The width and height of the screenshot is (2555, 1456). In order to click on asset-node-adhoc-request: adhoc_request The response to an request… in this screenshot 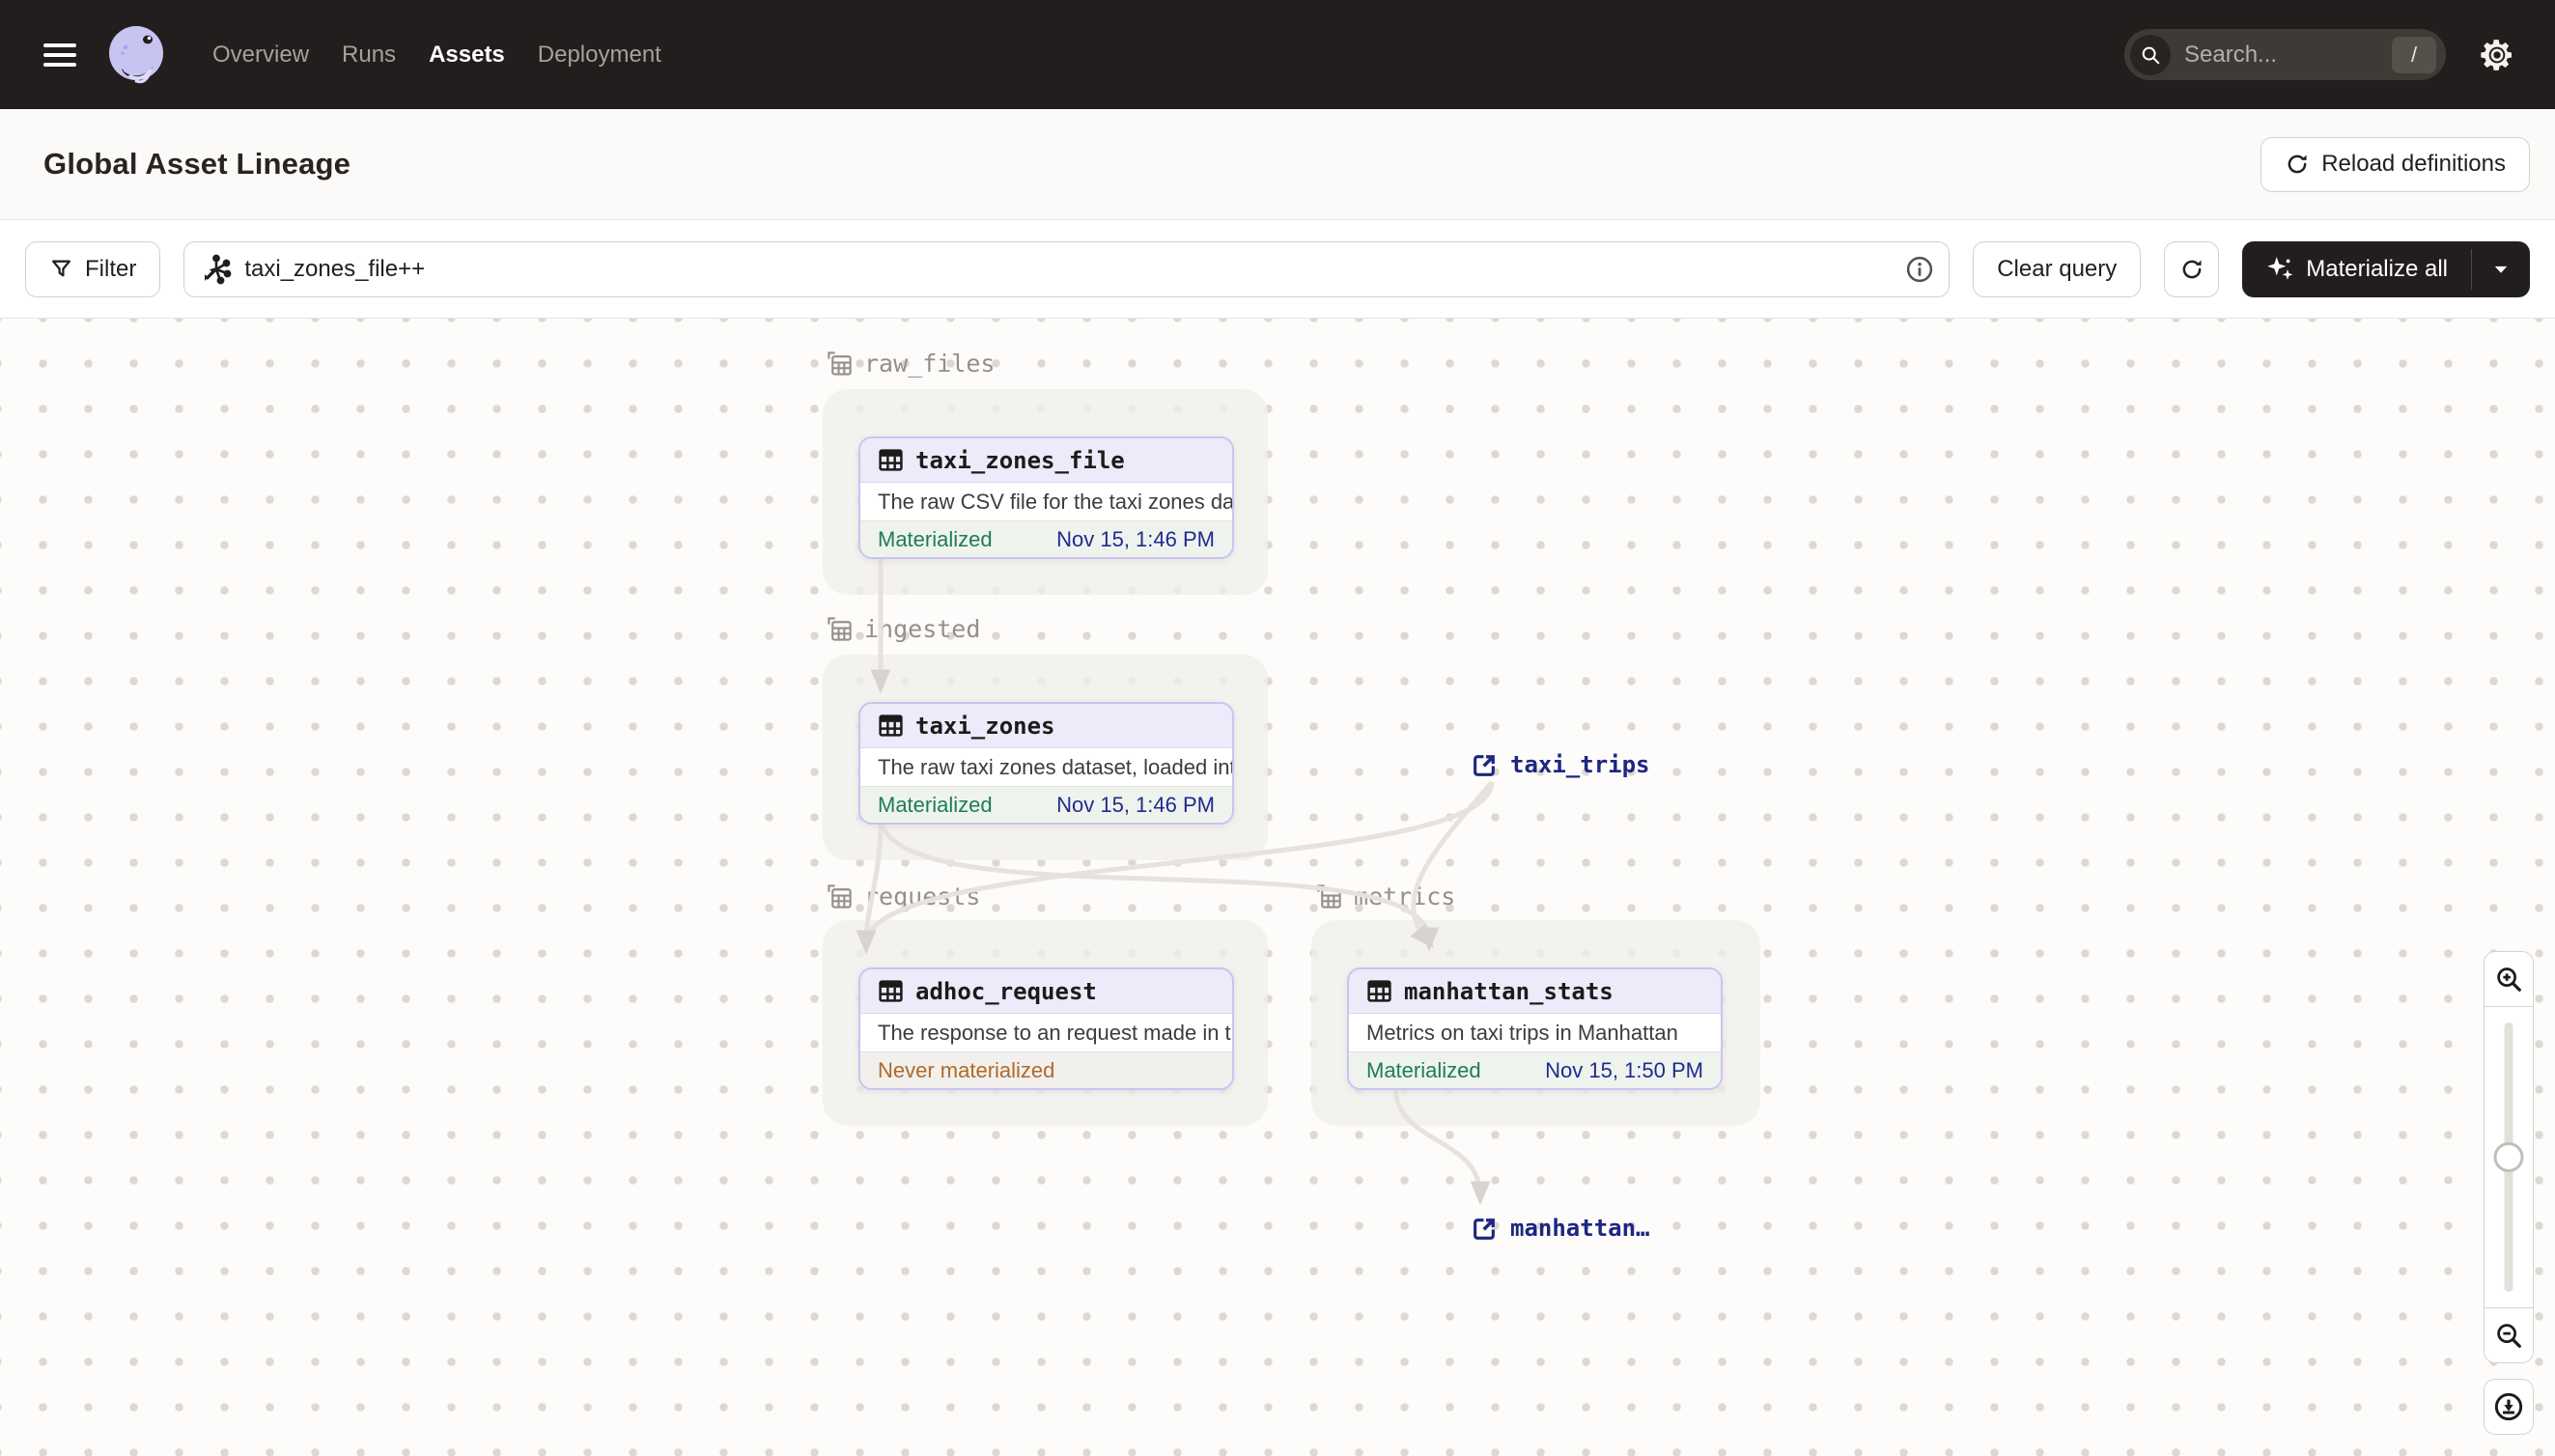, I will do `click(1046, 1028)`.